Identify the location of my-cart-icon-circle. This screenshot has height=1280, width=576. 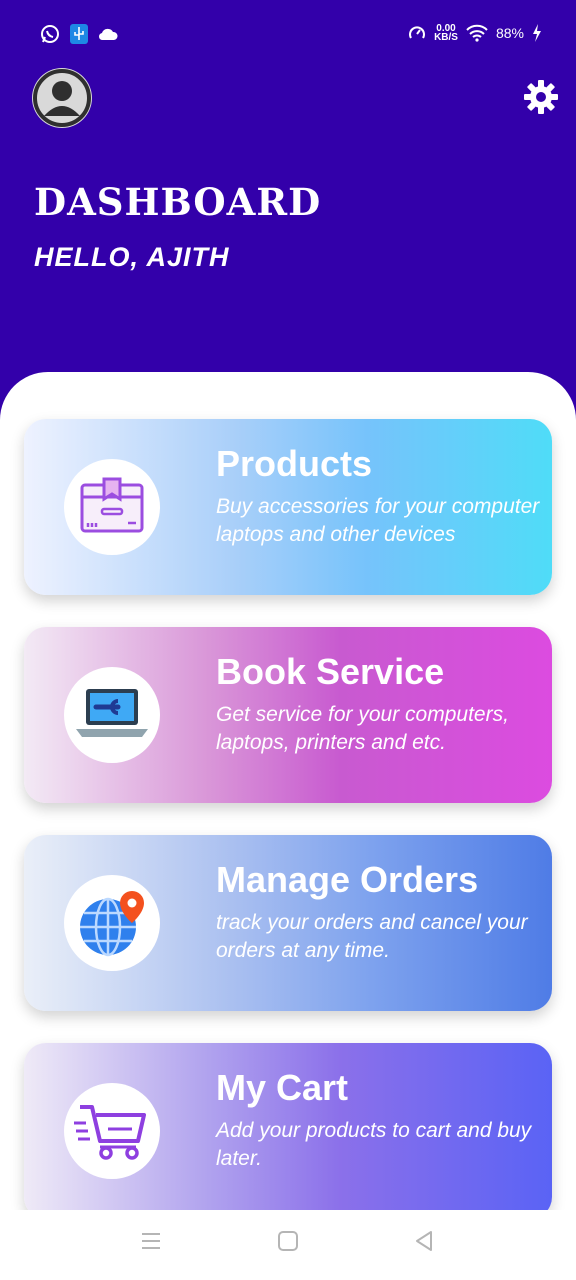
(112, 1131).